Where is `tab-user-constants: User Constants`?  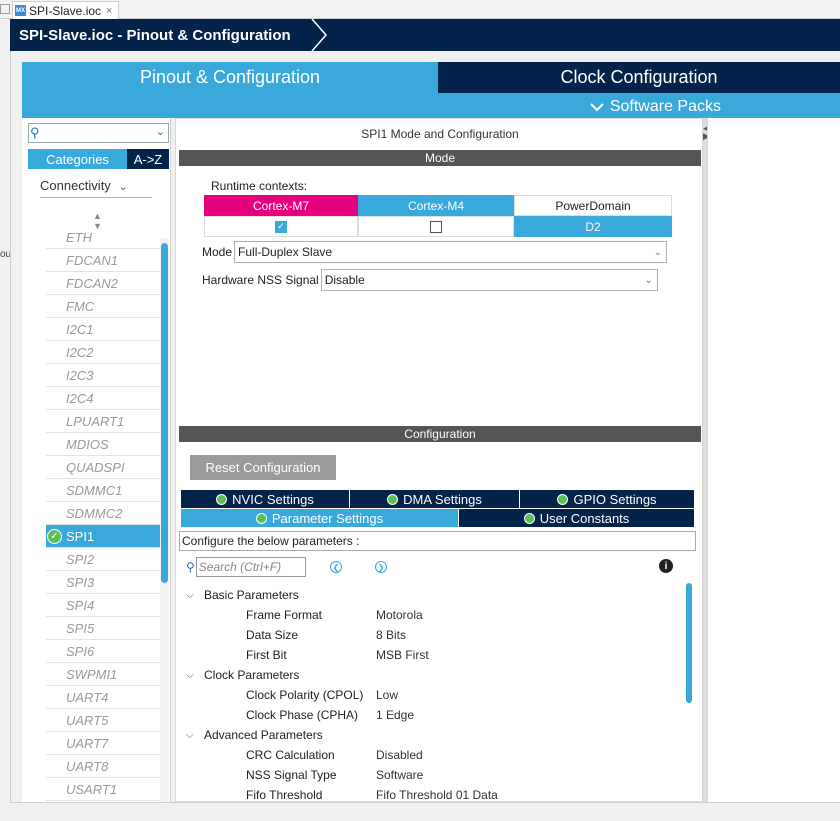 tab-user-constants: User Constants is located at coordinates (576, 518).